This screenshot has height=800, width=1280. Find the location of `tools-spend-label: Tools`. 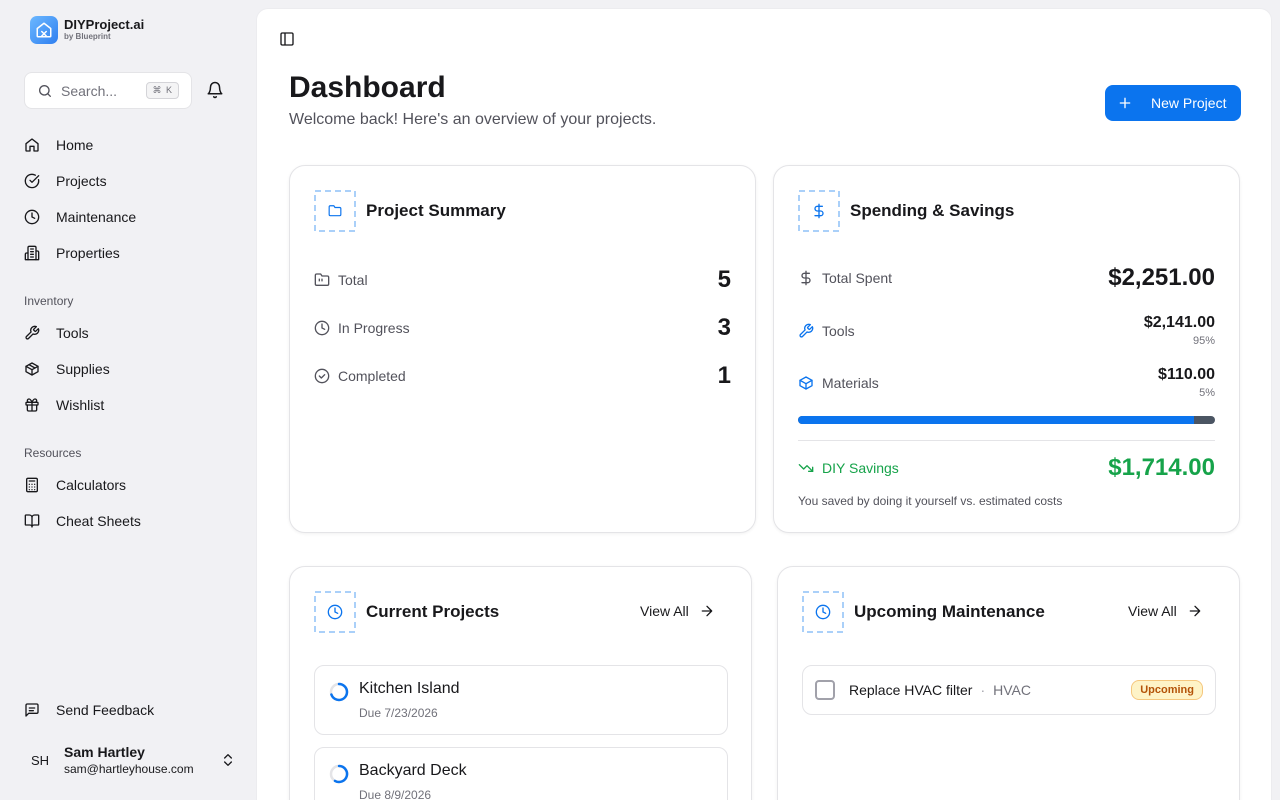

tools-spend-label: Tools is located at coordinates (838, 330).